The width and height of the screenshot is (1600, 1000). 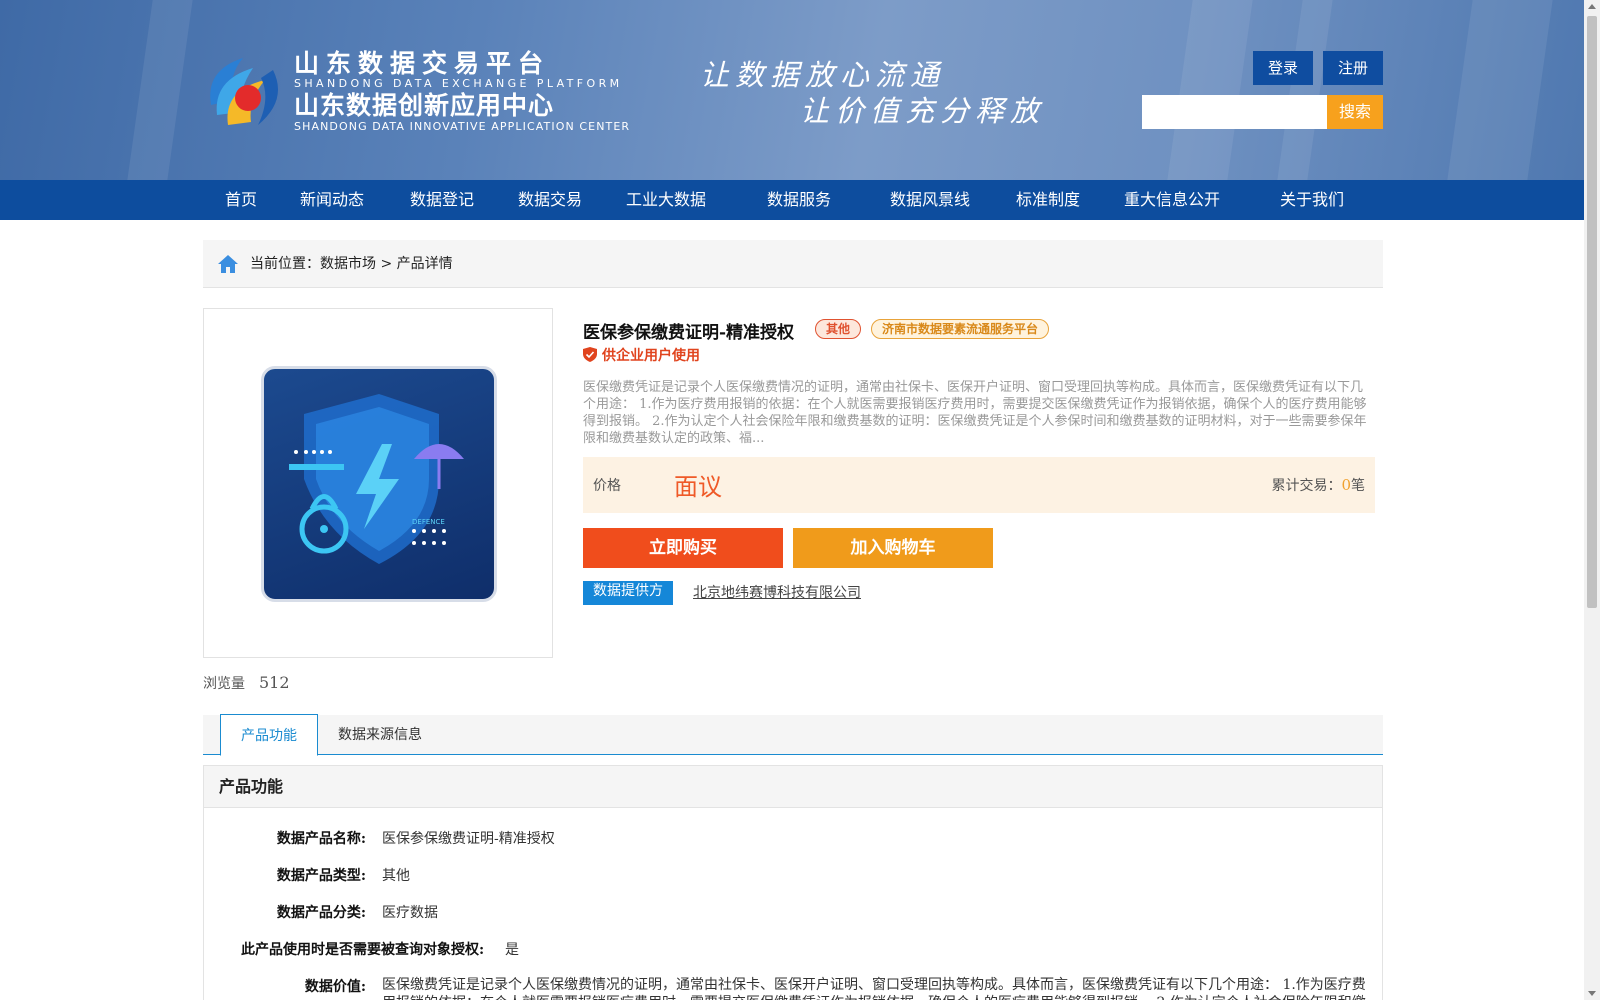 I want to click on enterprise-only-badge: 供企业用户使用, so click(x=641, y=355).